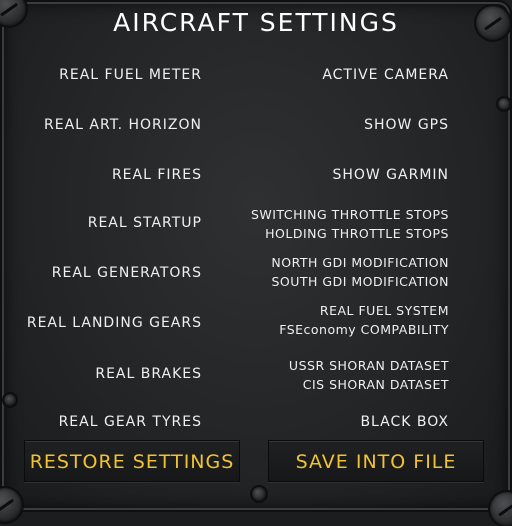 The height and width of the screenshot is (526, 512). What do you see at coordinates (130, 422) in the screenshot?
I see `toggle-real-gear-tyres: REAL GEAR TYRES` at bounding box center [130, 422].